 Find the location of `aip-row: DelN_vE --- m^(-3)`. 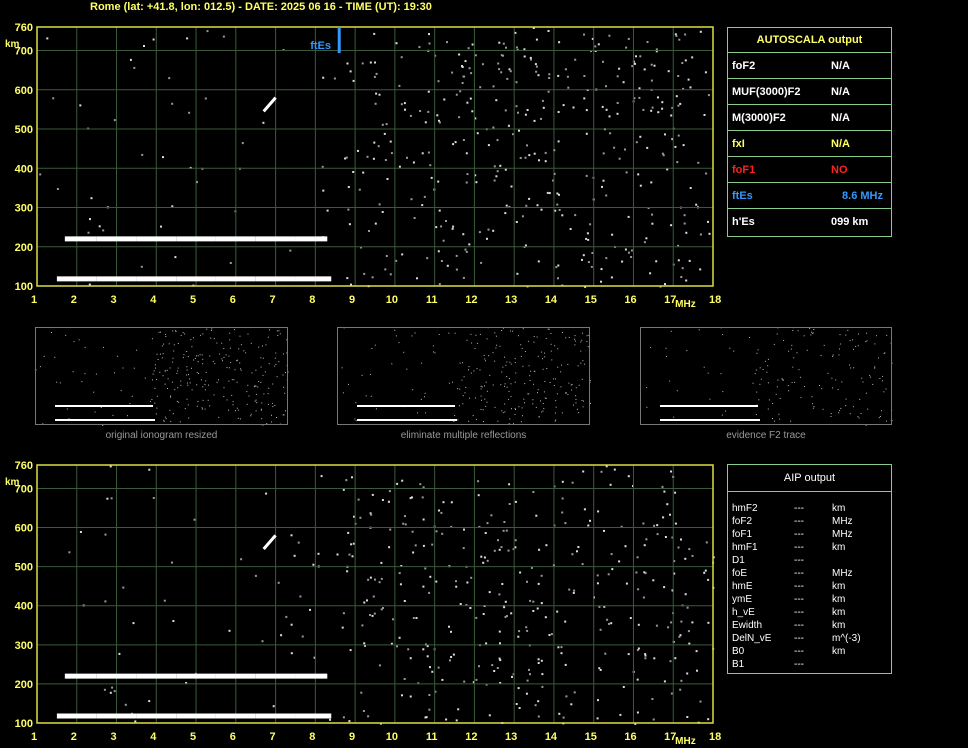

aip-row: DelN_vE --- m^(-3) is located at coordinates (809, 638).